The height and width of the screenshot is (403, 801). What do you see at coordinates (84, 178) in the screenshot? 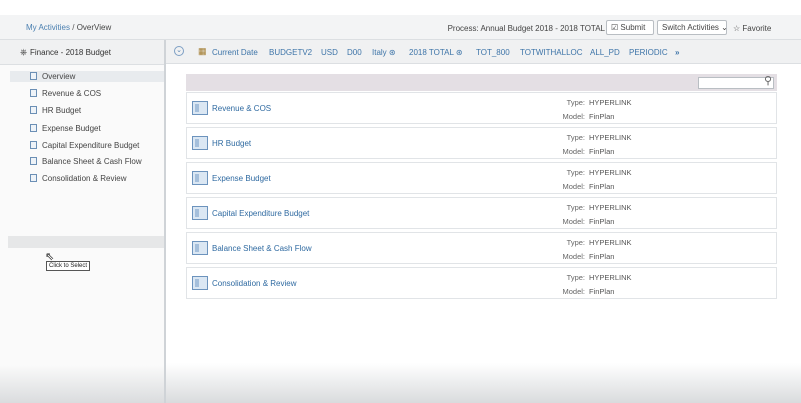
I see `sidebar-item-label: Consolidation & Review` at bounding box center [84, 178].